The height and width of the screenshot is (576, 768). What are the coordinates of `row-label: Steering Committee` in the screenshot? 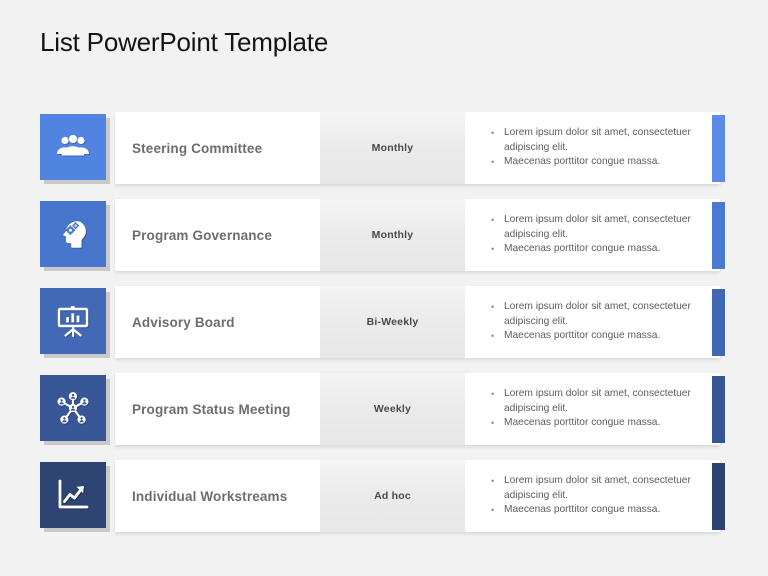 It's located at (217, 148).